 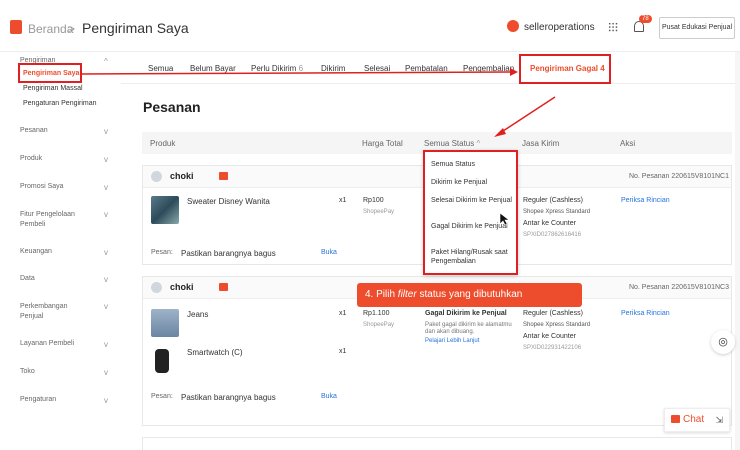 What do you see at coordinates (59, 344) in the screenshot?
I see `sidebar-item-layanan: Layanan Pembeli v` at bounding box center [59, 344].